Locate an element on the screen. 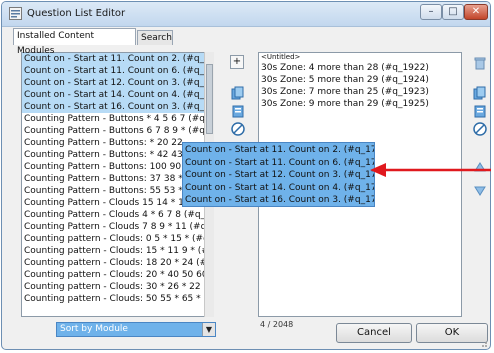  question-list-app-icon is located at coordinates (15, 13).